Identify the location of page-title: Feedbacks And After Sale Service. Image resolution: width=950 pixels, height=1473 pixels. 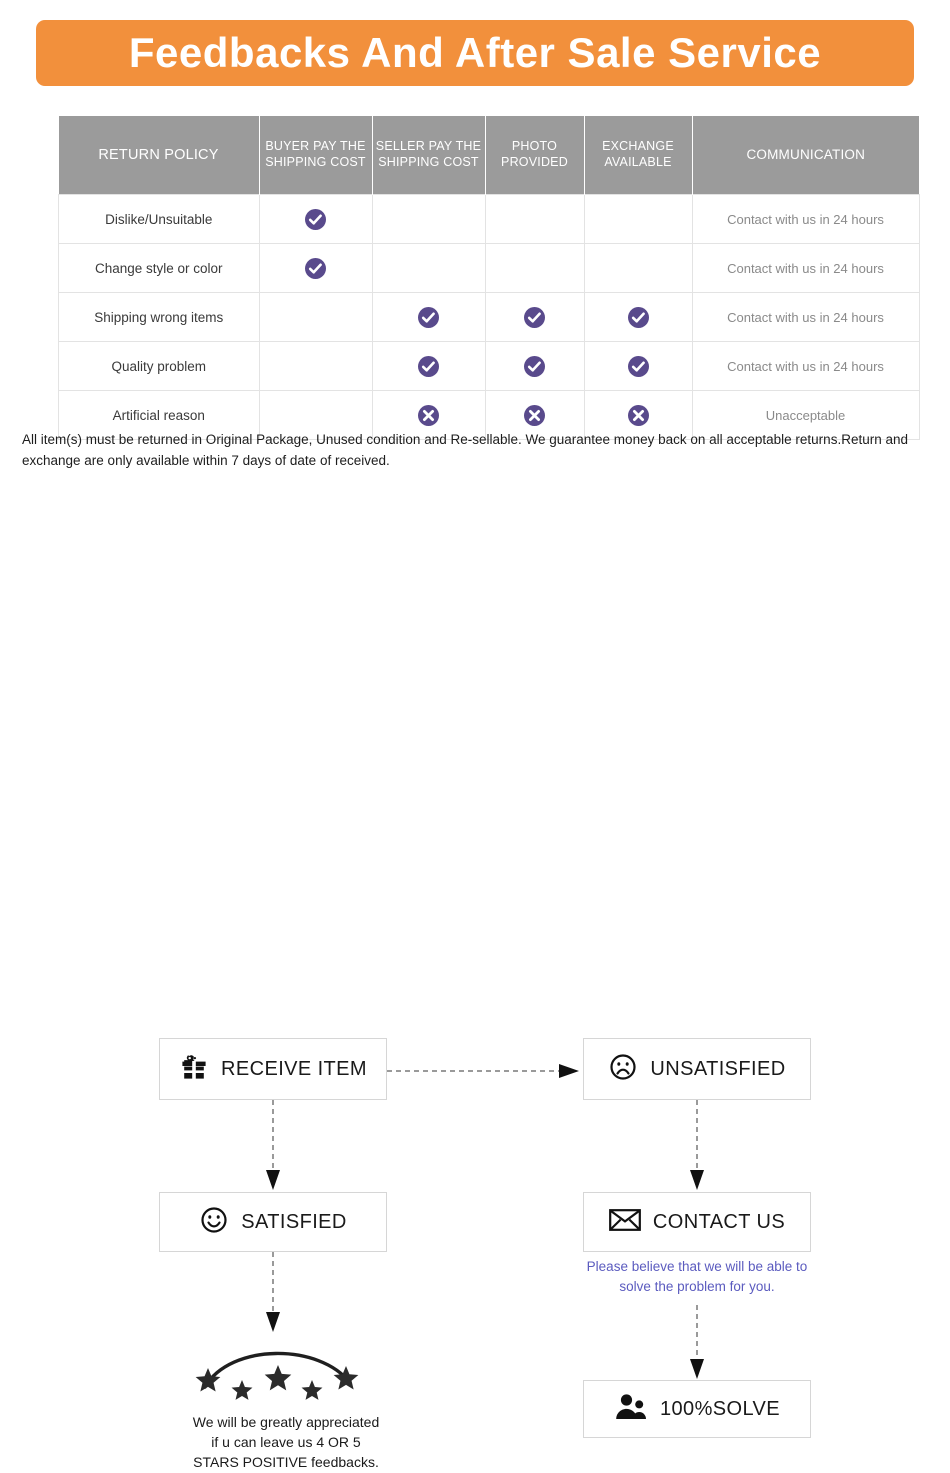
(475, 52).